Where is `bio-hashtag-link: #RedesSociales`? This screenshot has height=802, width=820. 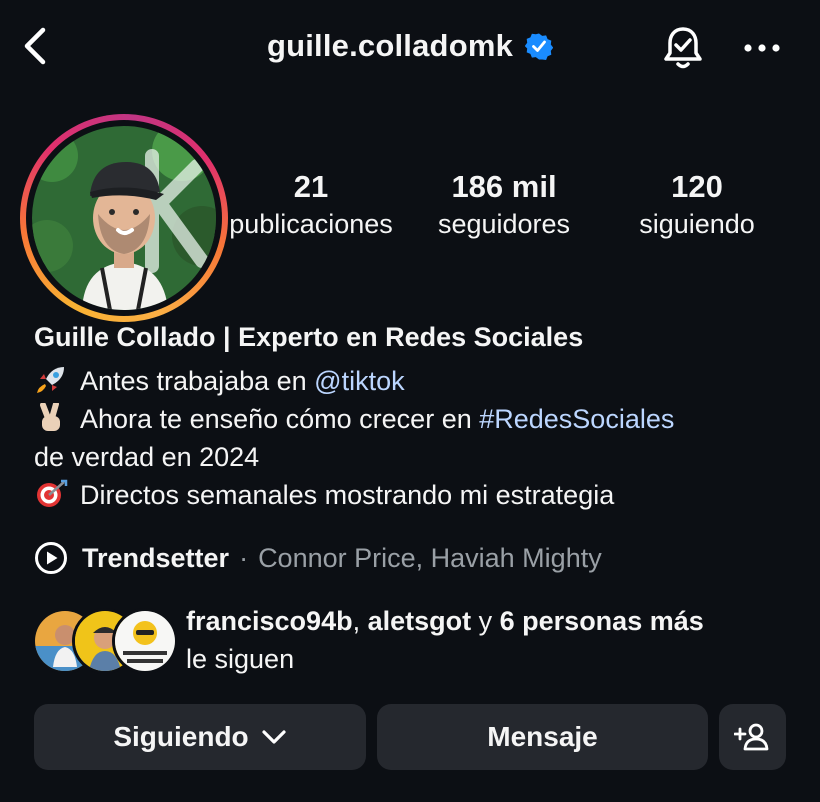
bio-hashtag-link: #RedesSociales is located at coordinates (576, 419).